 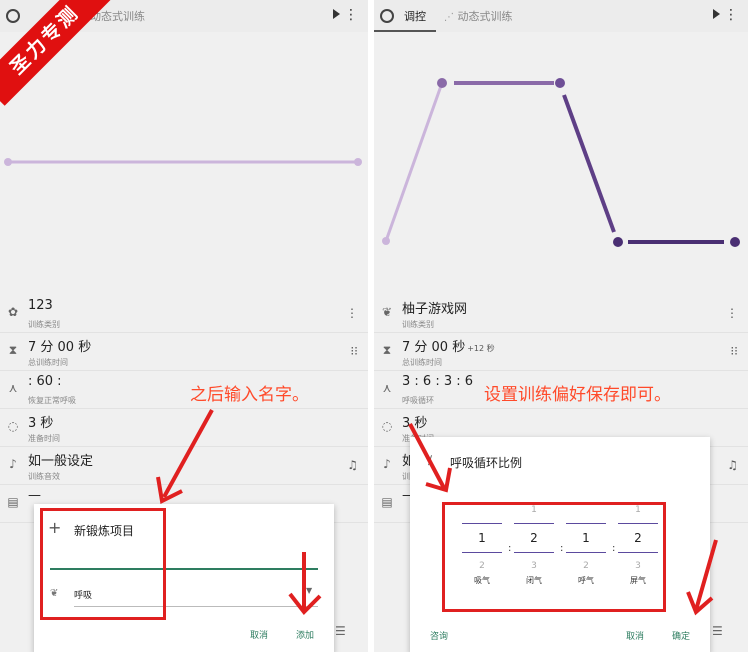 What do you see at coordinates (13, 312) in the screenshot?
I see `lotus-icon: ✿` at bounding box center [13, 312].